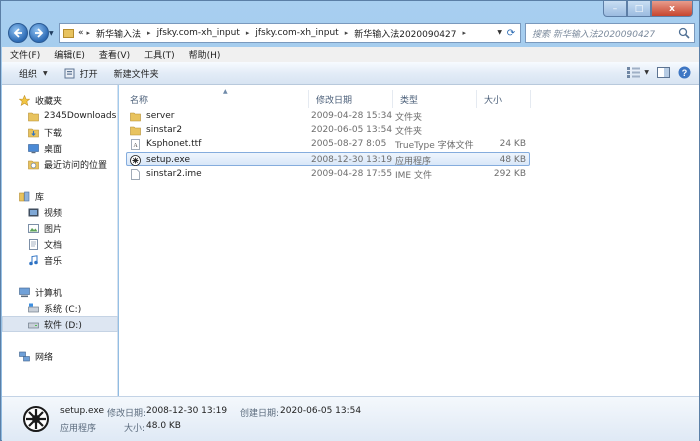  What do you see at coordinates (25, 54) in the screenshot?
I see `menu-file: 文件(F)` at bounding box center [25, 54].